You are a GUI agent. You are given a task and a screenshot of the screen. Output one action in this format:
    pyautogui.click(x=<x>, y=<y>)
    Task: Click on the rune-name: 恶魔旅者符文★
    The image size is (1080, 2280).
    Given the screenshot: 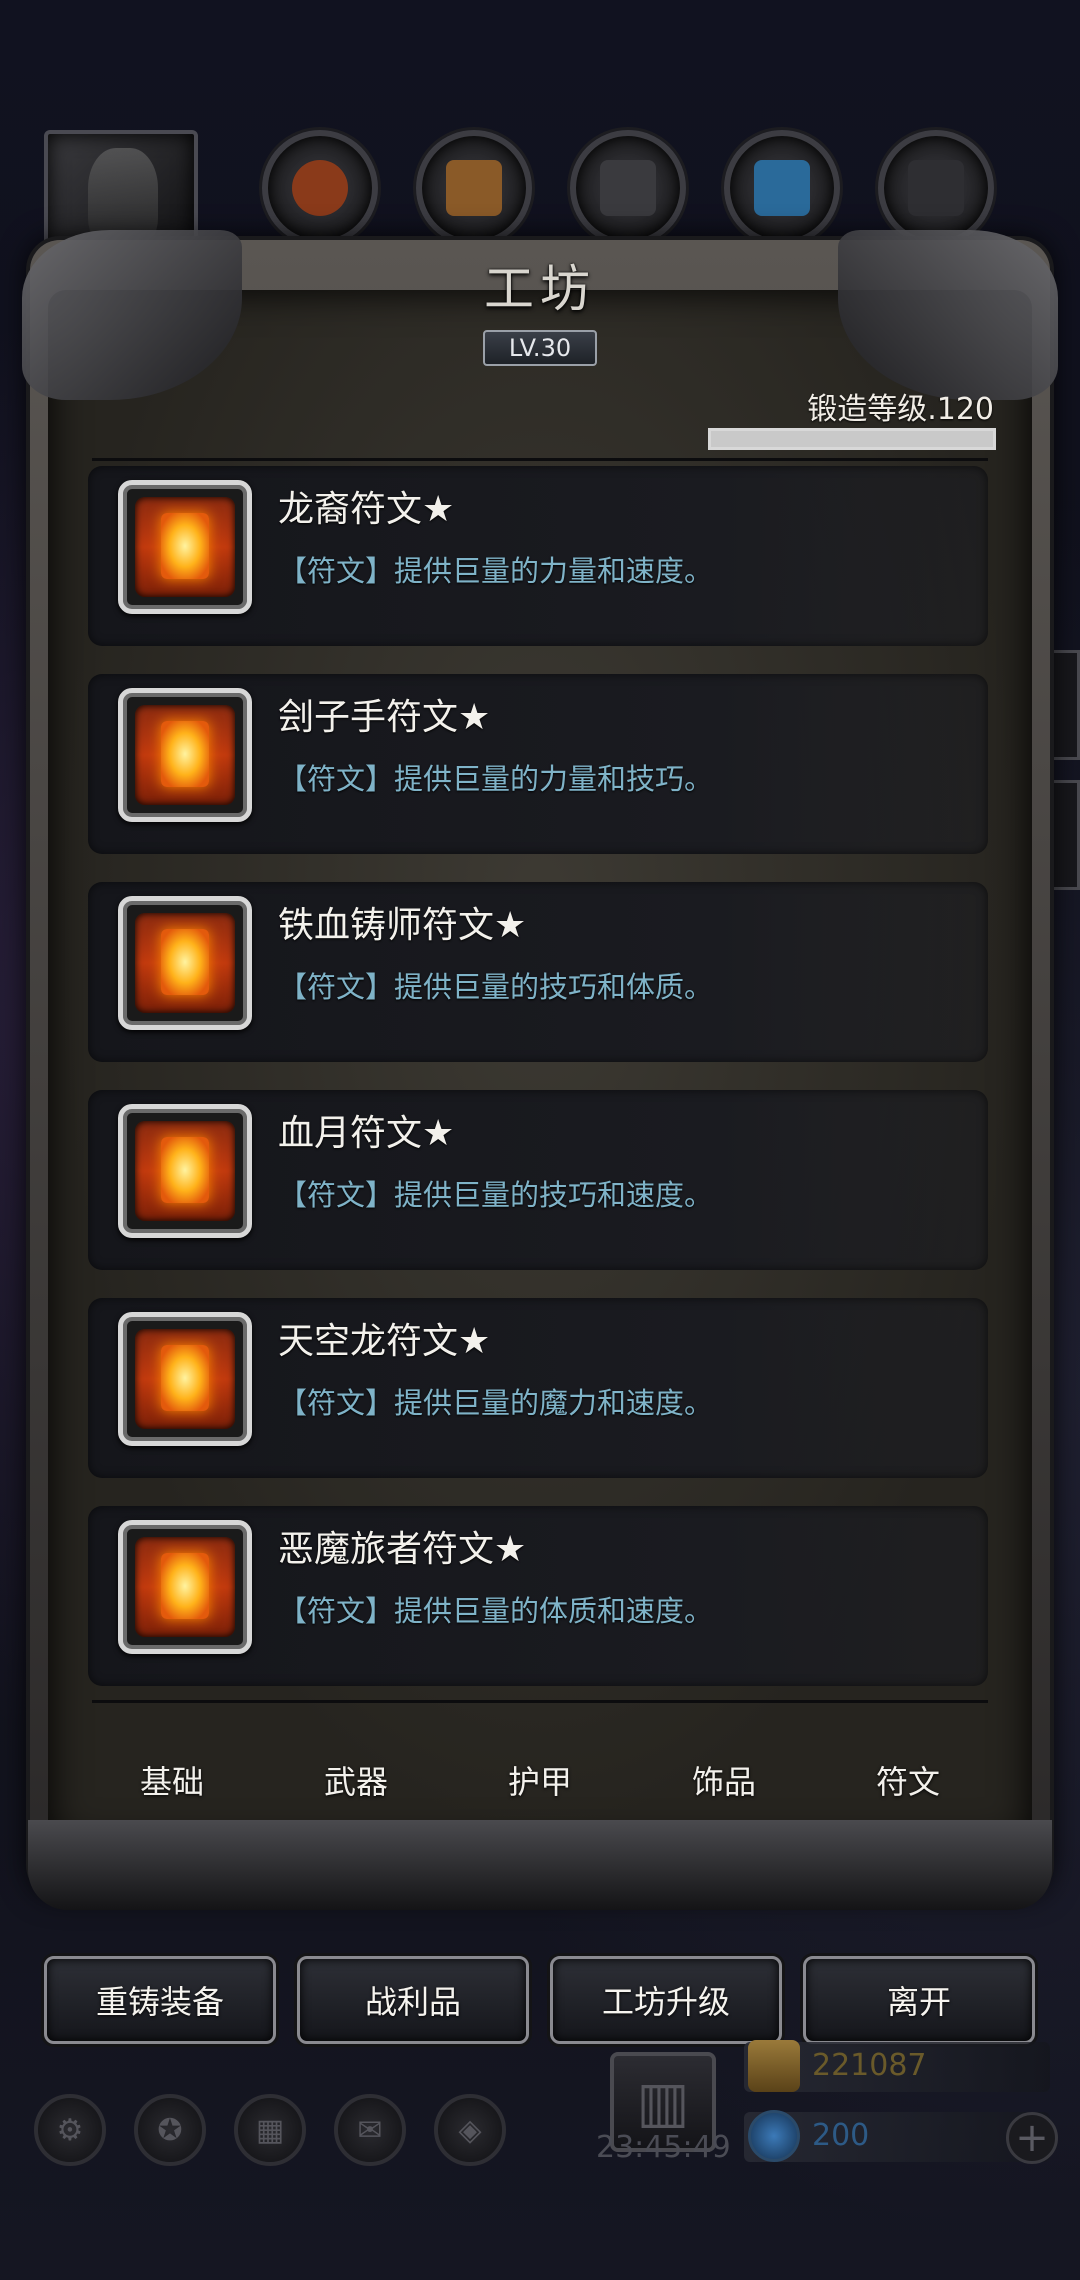 What is the action you would take?
    pyautogui.click(x=402, y=1549)
    